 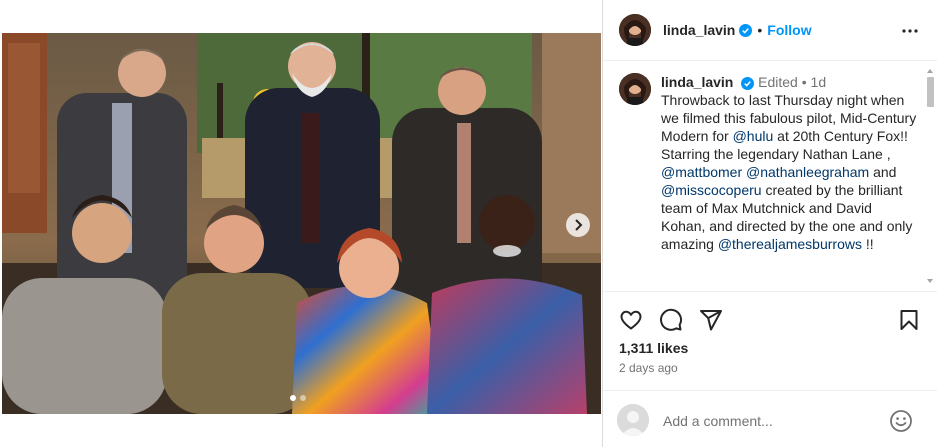 I want to click on chevron-right-icon, so click(x=579, y=225).